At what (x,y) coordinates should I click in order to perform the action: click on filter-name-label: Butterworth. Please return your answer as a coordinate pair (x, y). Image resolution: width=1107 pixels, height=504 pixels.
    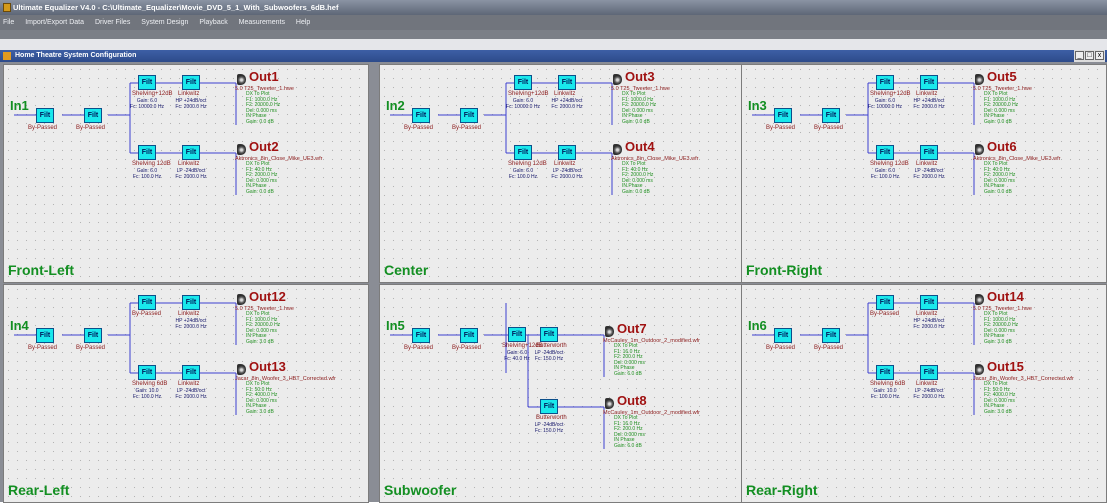
    Looking at the image, I should click on (551, 418).